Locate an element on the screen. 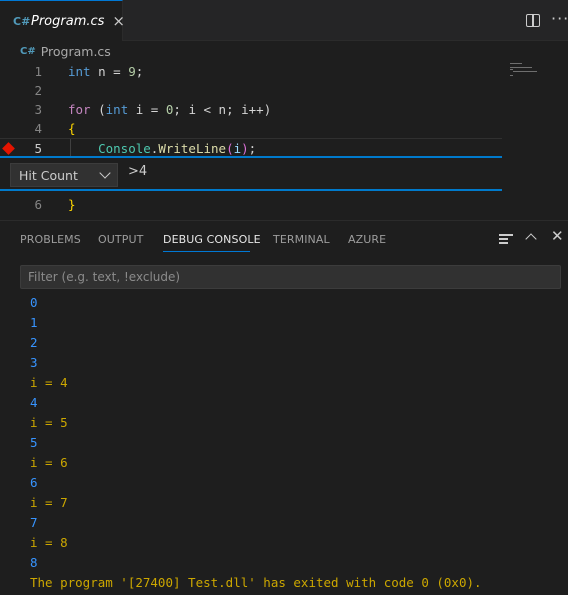  line-number: 1 is located at coordinates (38, 71).